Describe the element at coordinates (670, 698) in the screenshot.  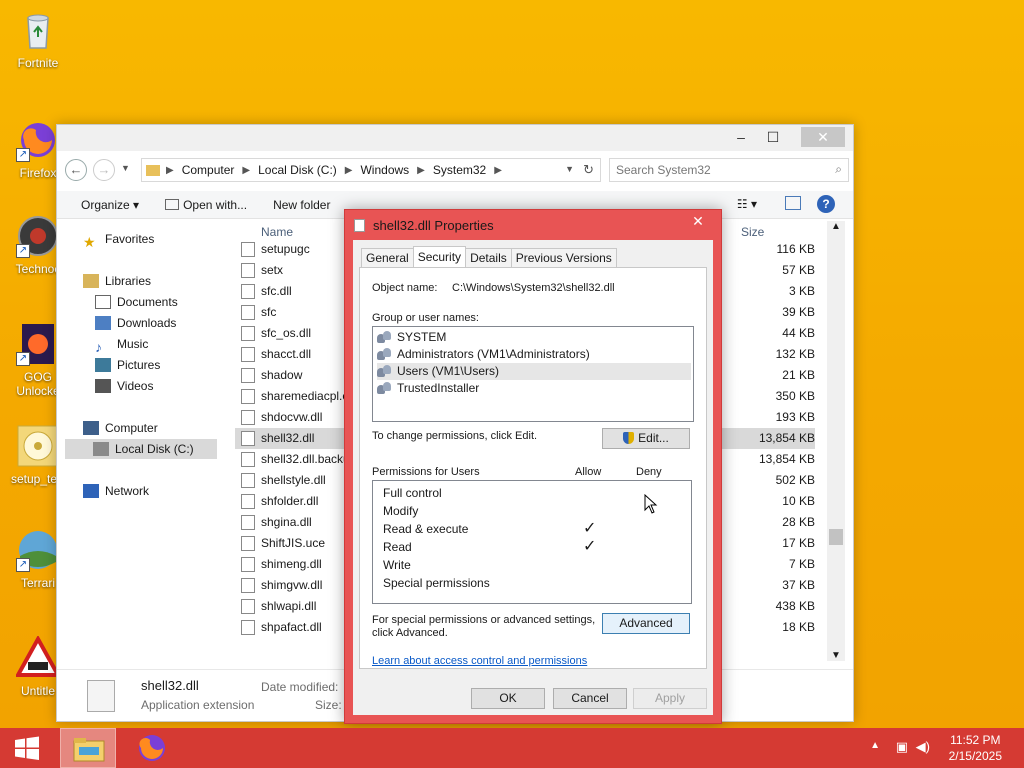
I see `apply-button: Apply` at that location.